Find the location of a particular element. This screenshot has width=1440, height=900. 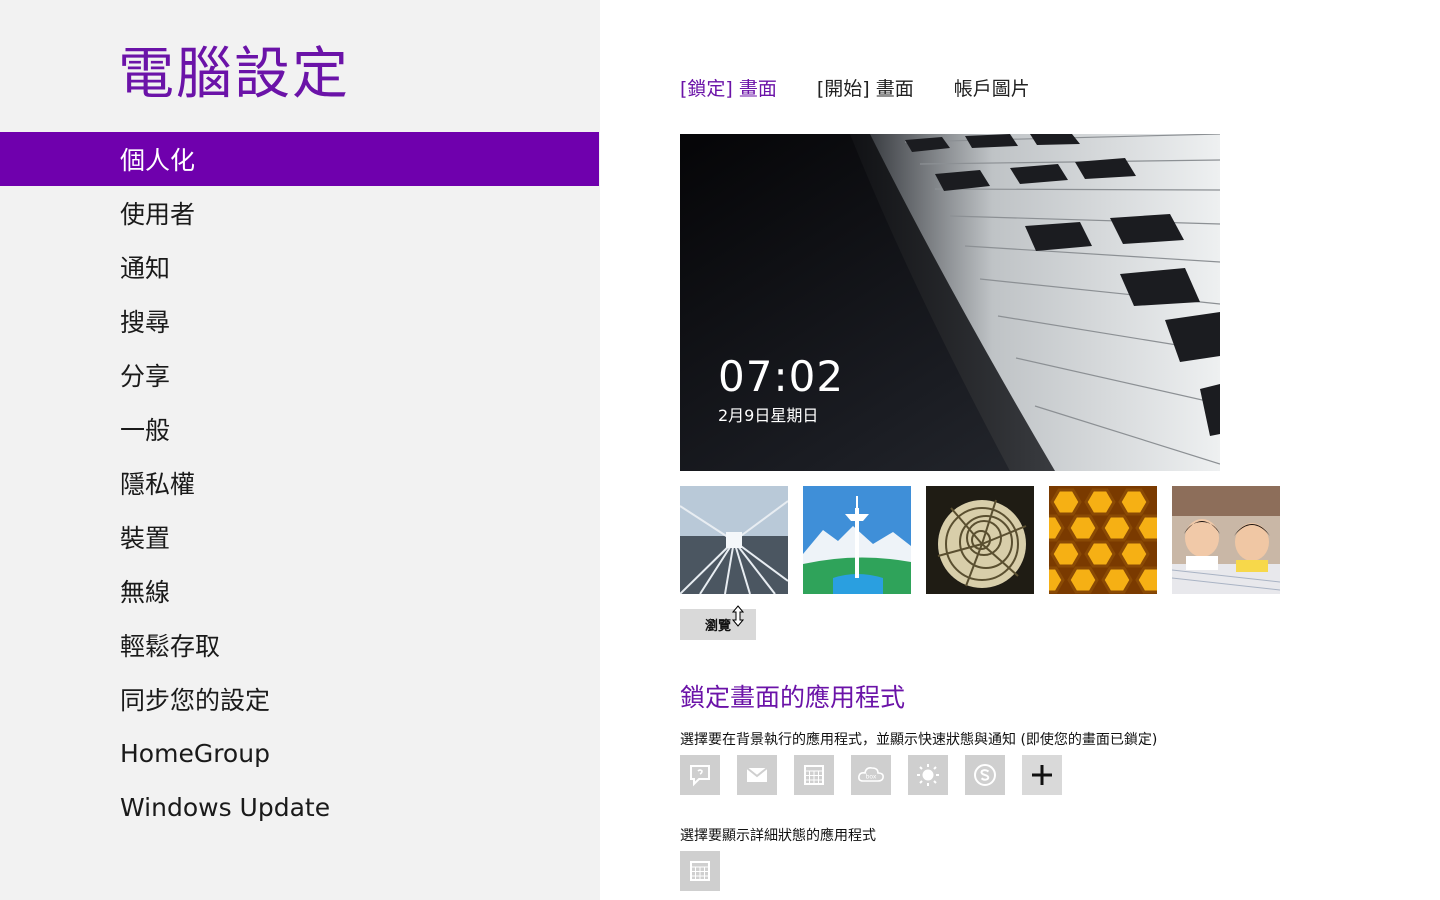

sidebar-item-homegroup: HomeGroup is located at coordinates (299, 753).